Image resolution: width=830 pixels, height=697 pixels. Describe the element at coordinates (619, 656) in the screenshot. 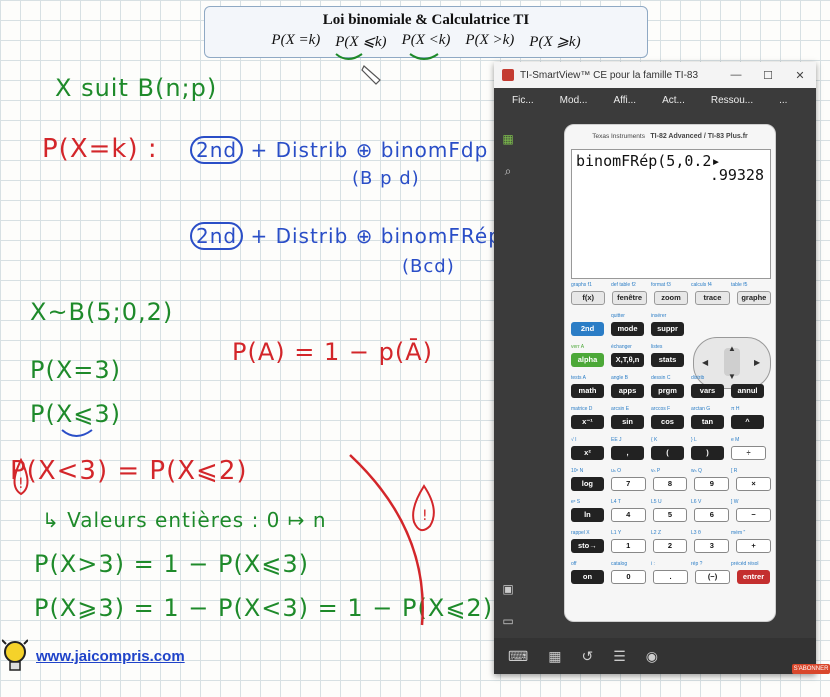

I see `list-icon: ☰` at that location.